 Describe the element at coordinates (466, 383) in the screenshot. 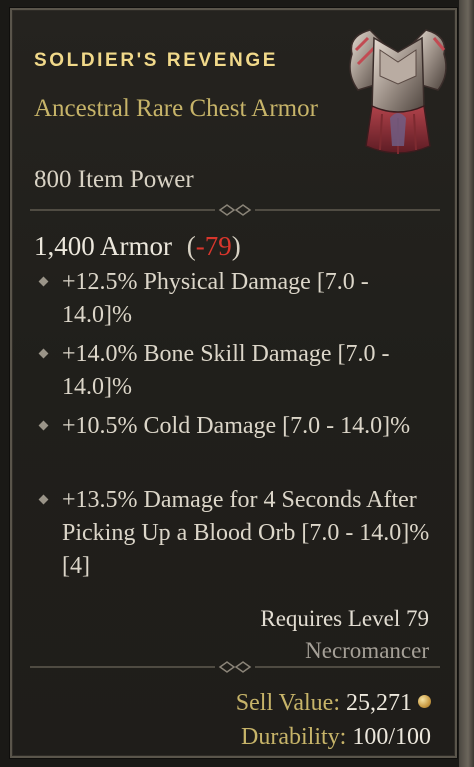

I see `background-edge` at that location.